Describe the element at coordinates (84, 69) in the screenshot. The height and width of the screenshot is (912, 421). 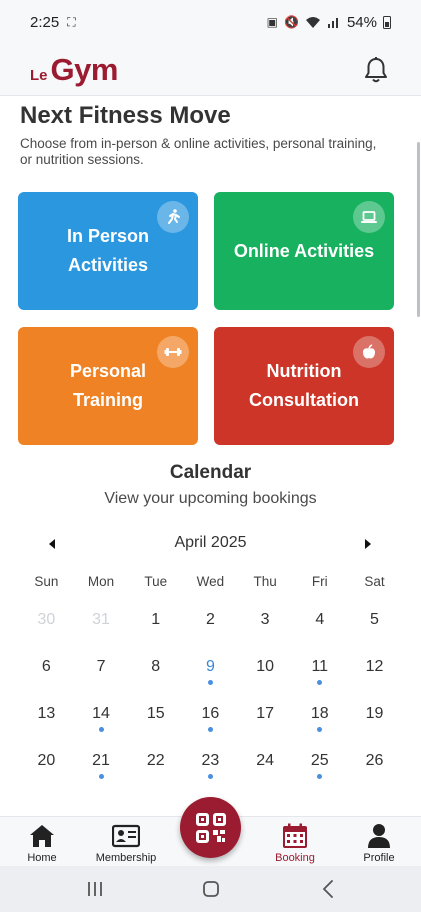
I see `logo-main: Gym` at that location.